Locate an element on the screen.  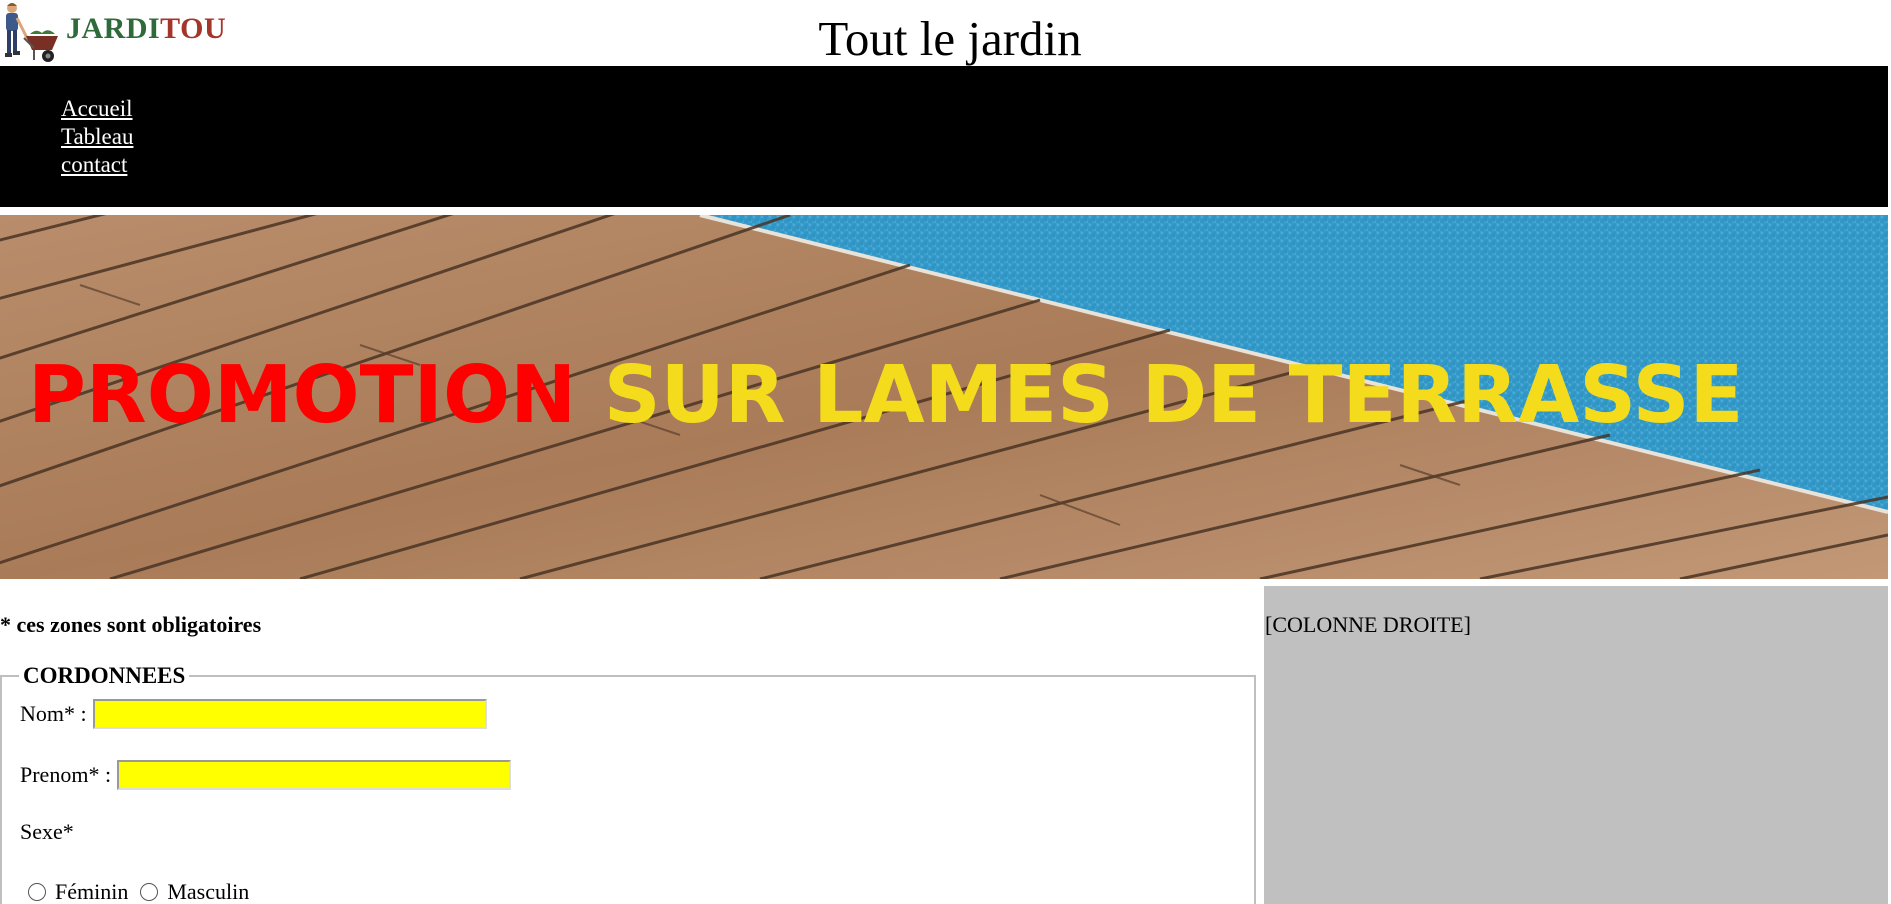
promo-text-red: PROMOTION is located at coordinates (302, 395).